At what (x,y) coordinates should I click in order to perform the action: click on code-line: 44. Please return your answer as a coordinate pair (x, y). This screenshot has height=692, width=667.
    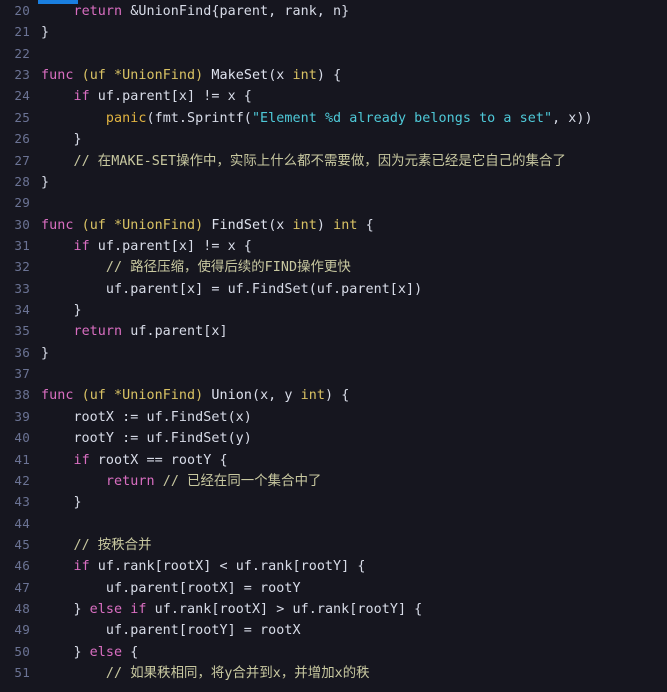
    Looking at the image, I should click on (333, 523).